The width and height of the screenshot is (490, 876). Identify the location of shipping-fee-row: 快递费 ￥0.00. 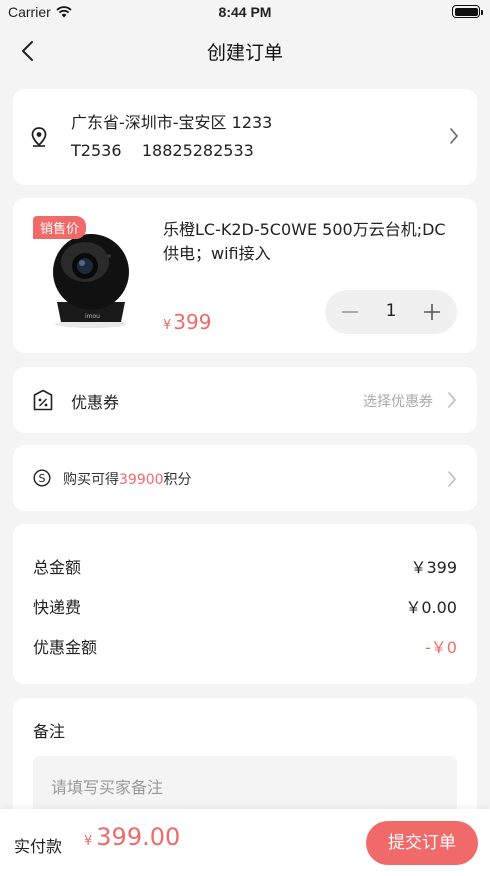
(245, 606).